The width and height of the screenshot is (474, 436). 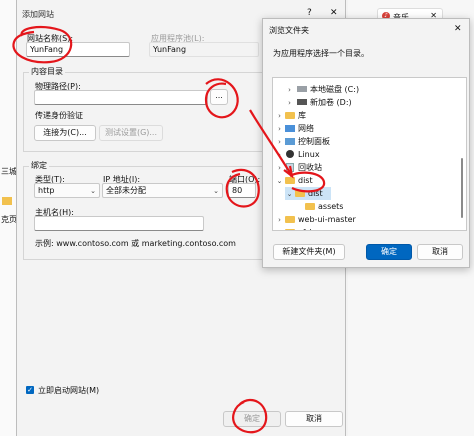 I want to click on tree-item-yf-log: › yf_log, so click(x=298, y=228).